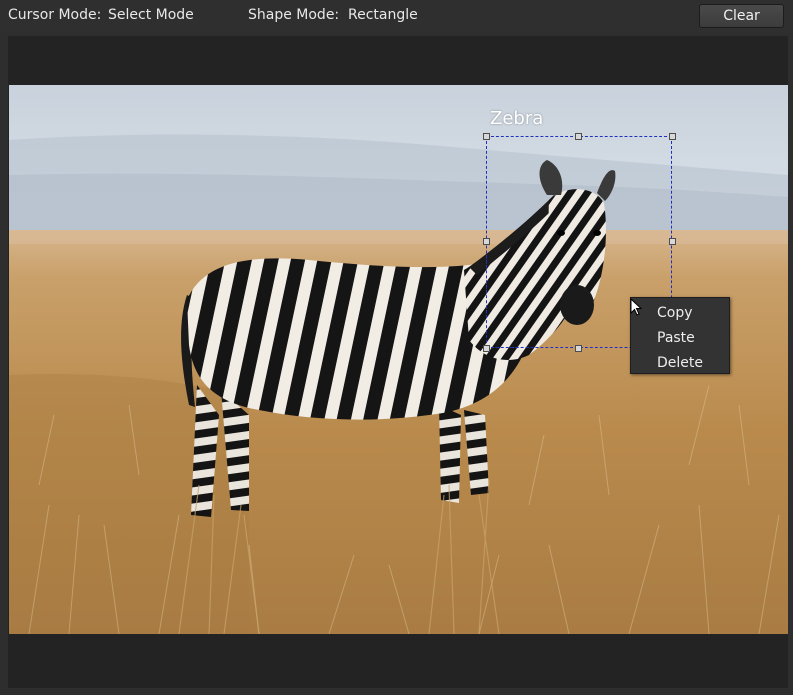 This screenshot has width=793, height=695. Describe the element at coordinates (578, 136) in the screenshot. I see `resize-handle-top` at that location.